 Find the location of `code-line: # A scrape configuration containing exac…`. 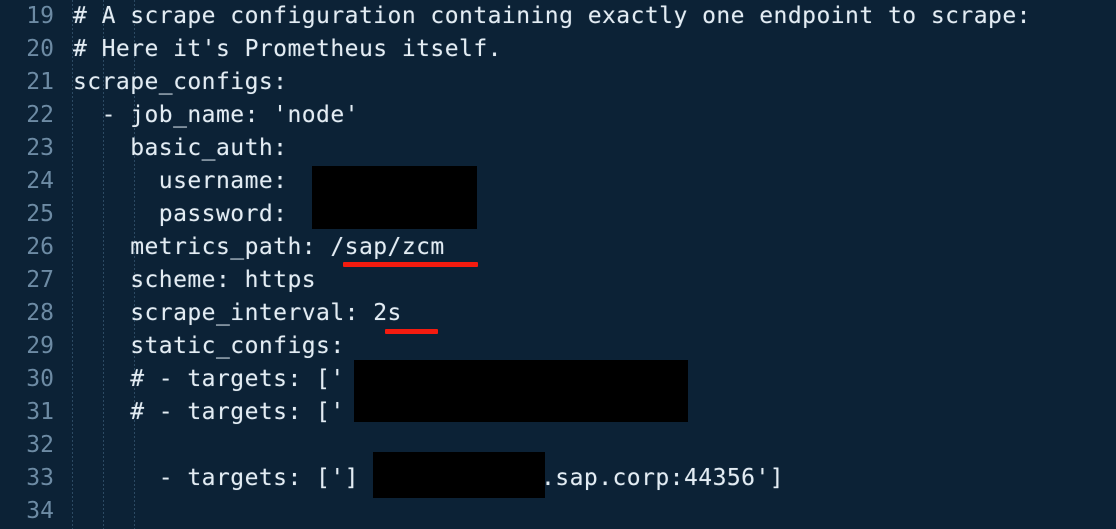

code-line: # A scrape configuration containing exac… is located at coordinates (552, 16).